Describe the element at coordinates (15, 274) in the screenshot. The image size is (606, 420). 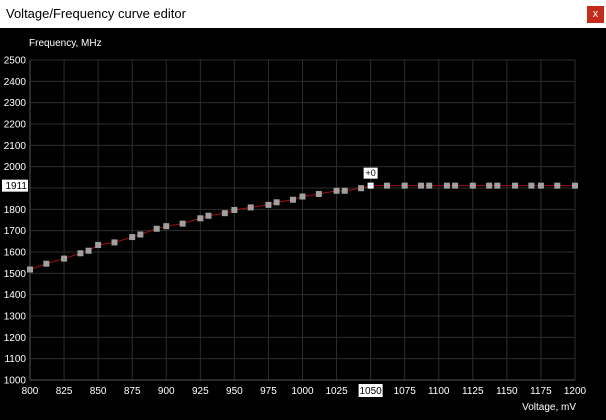
I see `y-tick-label: 1500` at that location.